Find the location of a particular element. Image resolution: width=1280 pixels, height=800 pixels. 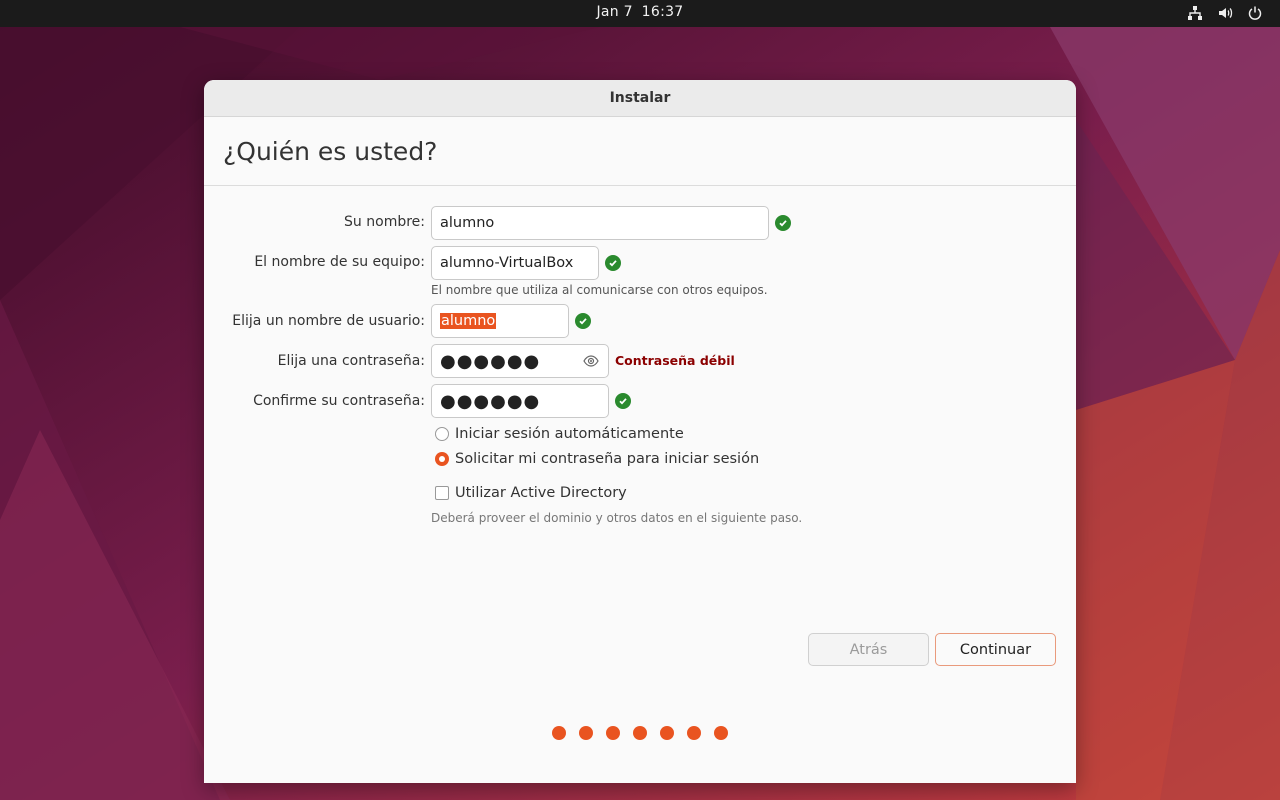

auto-login-label: Iniciar sesión automáticamente is located at coordinates (569, 434).